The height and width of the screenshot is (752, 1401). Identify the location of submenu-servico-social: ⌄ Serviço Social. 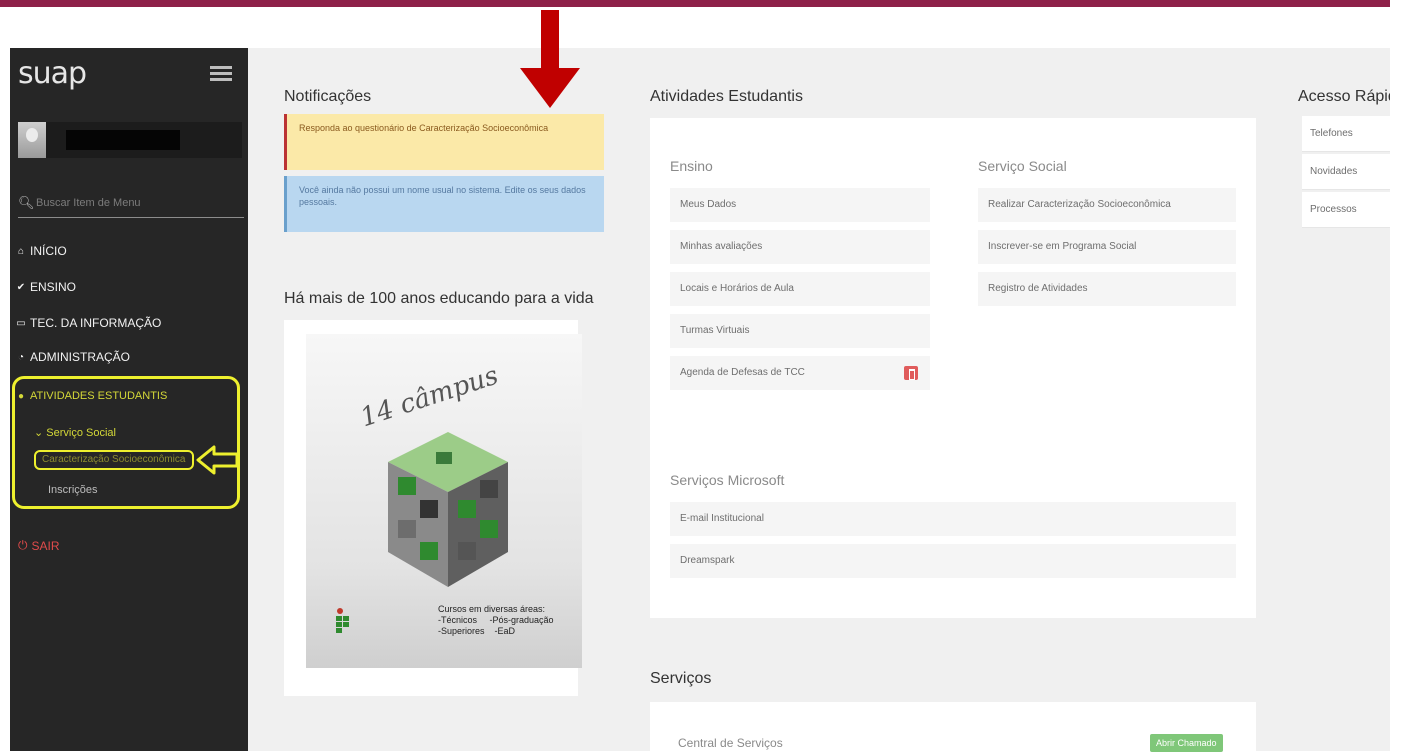
(75, 432).